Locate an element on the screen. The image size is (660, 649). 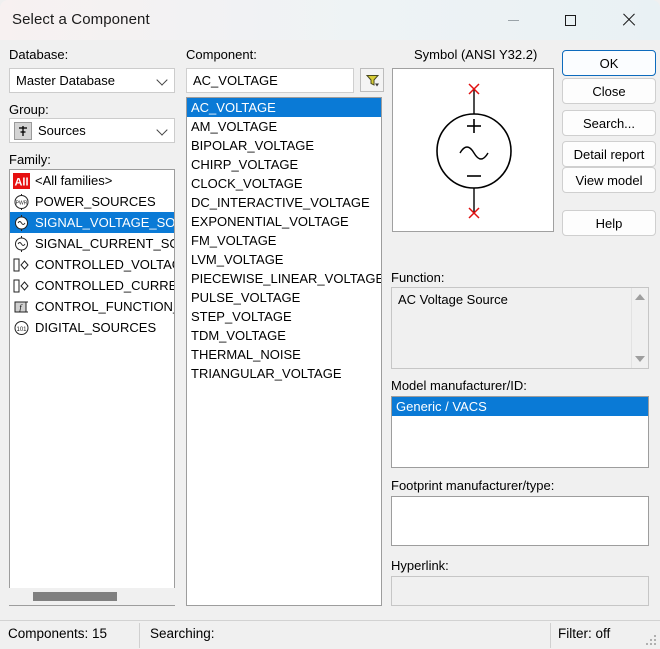
close-button is located at coordinates (629, 20).